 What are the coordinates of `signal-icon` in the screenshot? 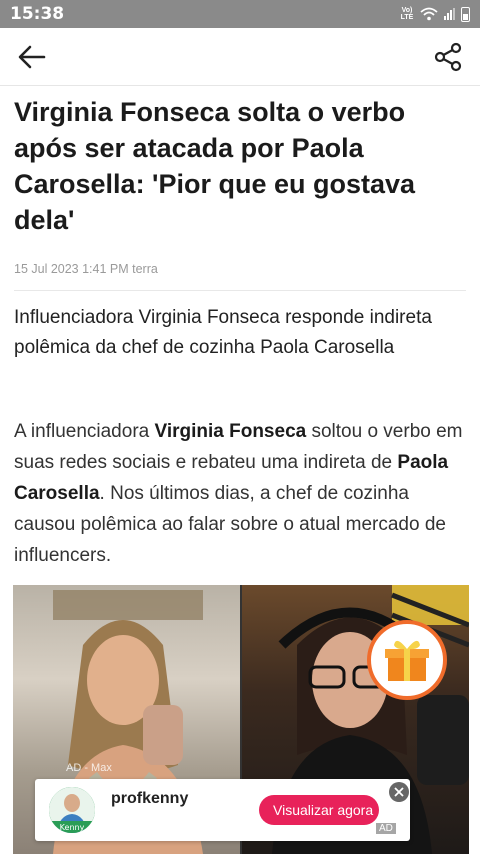 It's located at (449, 14).